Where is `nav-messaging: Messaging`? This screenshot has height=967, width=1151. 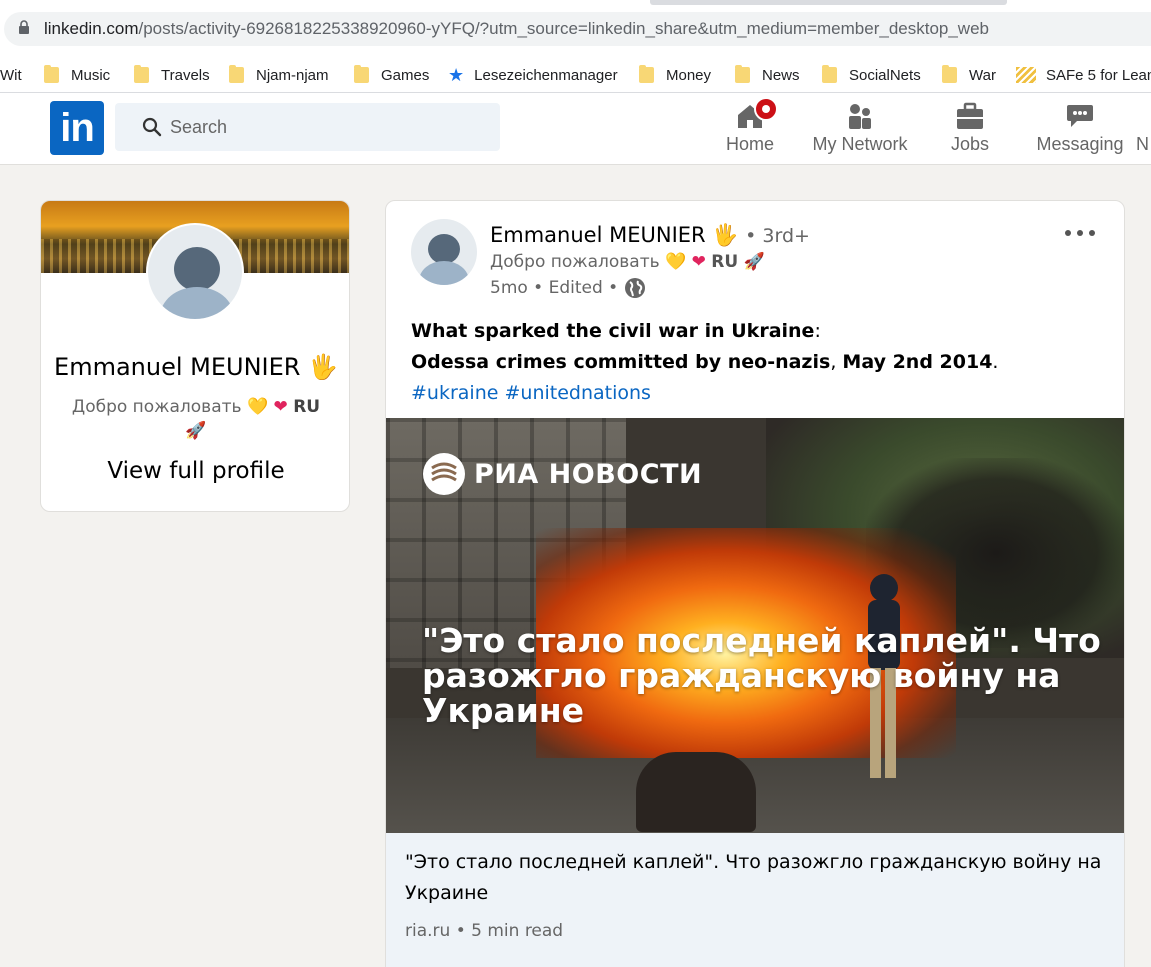 nav-messaging: Messaging is located at coordinates (1080, 129).